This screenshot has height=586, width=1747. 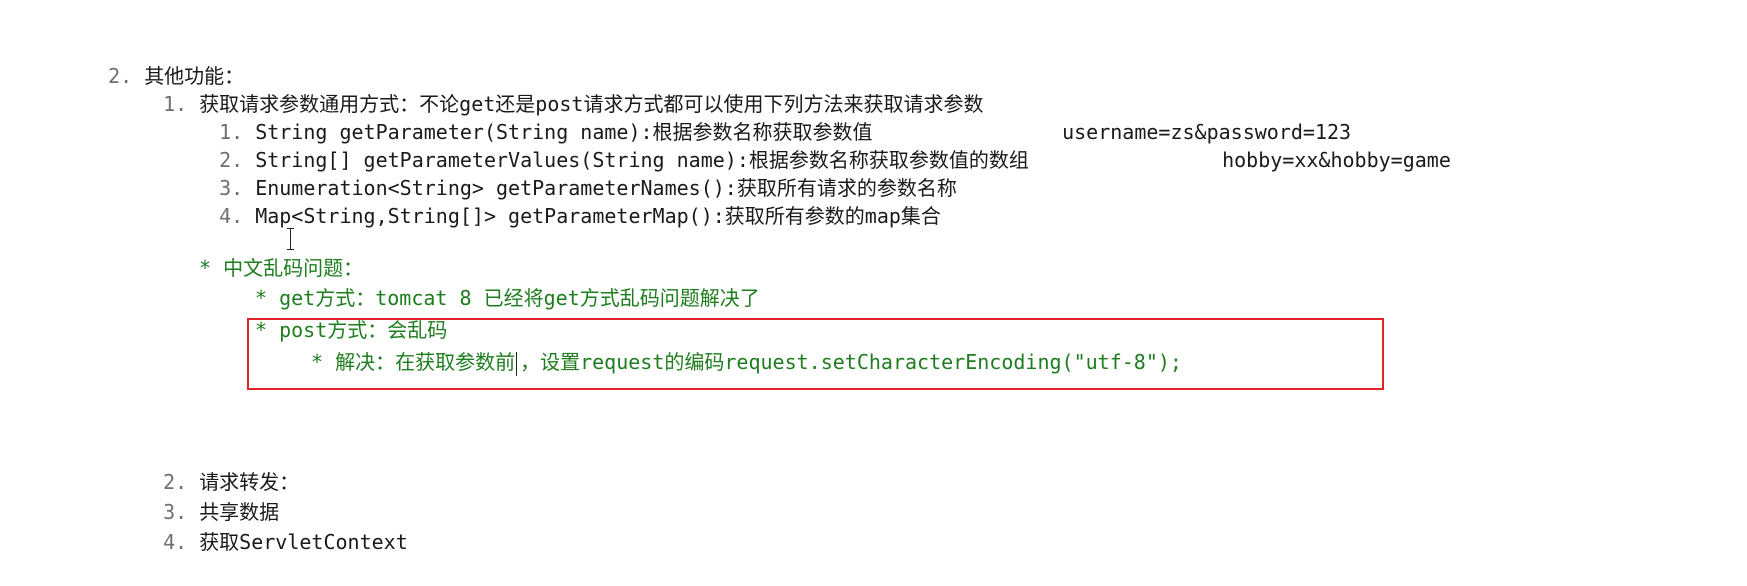 I want to click on list-item: 4. 获取ServletContext, so click(x=273, y=527).